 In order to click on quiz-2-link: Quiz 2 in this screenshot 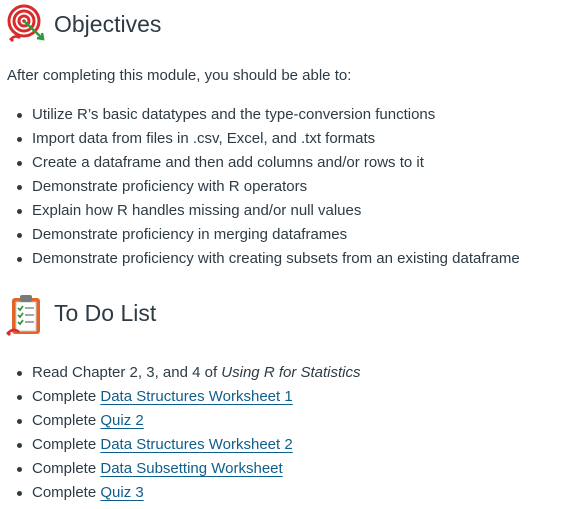, I will do `click(121, 420)`.